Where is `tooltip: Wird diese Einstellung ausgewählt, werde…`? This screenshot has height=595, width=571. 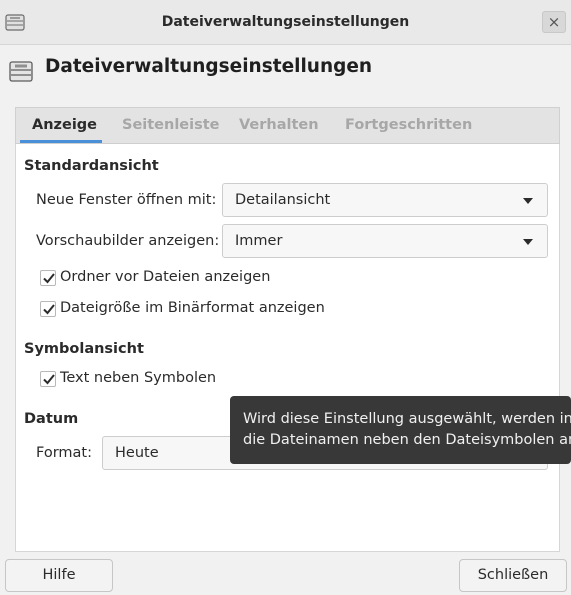 tooltip: Wird diese Einstellung ausgewählt, werde… is located at coordinates (400, 430).